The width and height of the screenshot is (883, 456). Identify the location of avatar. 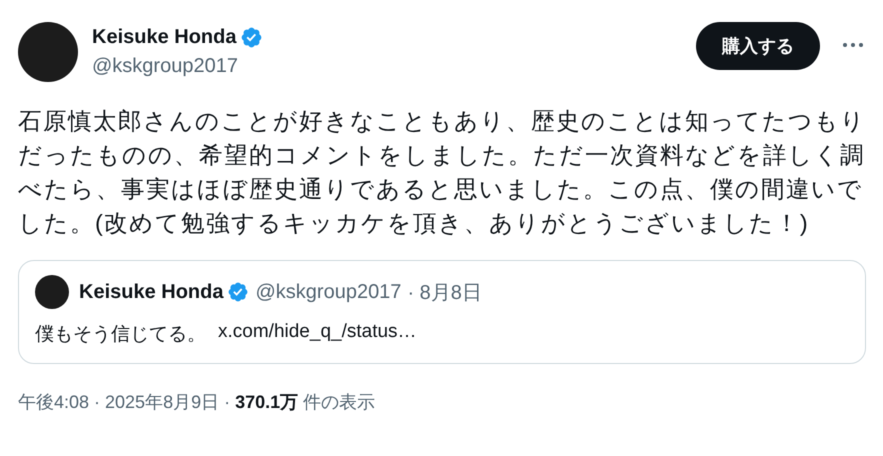
(52, 292).